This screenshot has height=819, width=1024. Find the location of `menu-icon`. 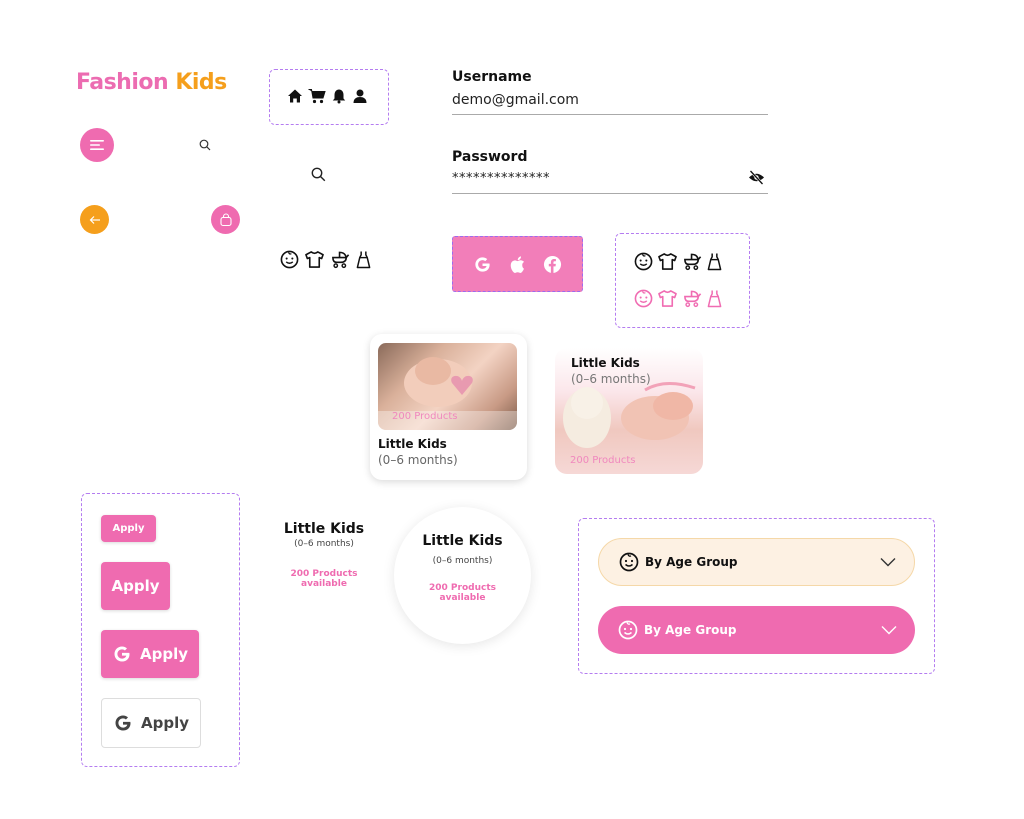

menu-icon is located at coordinates (97, 145).